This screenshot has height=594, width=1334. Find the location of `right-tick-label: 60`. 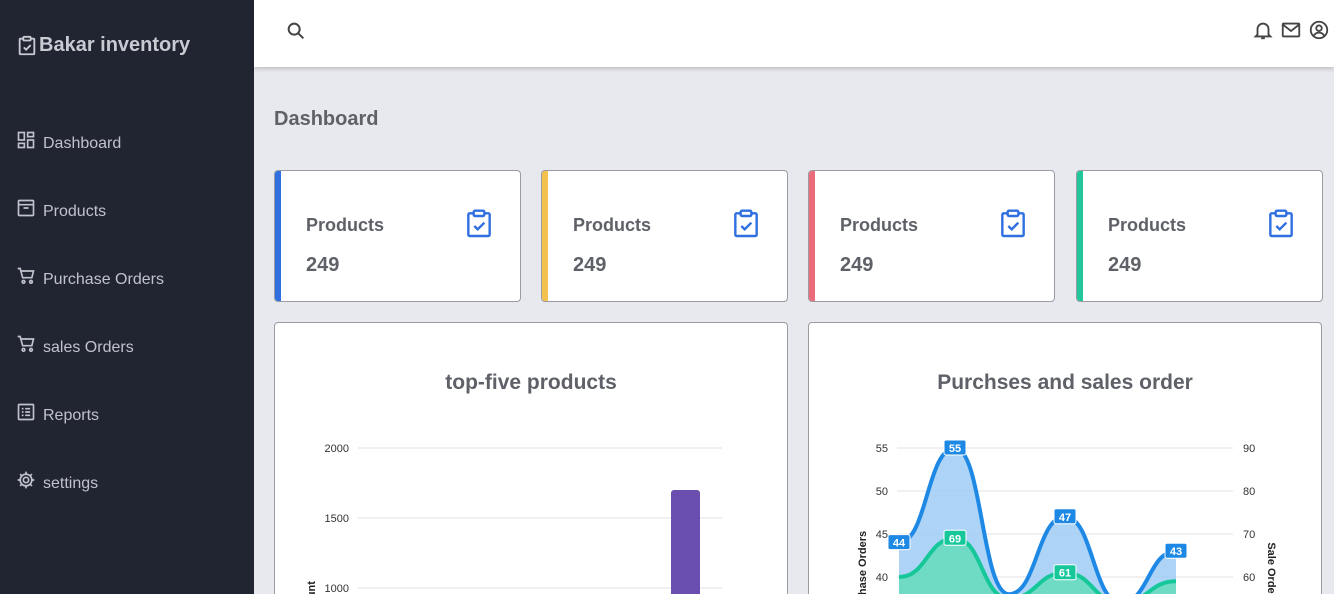

right-tick-label: 60 is located at coordinates (1249, 578).